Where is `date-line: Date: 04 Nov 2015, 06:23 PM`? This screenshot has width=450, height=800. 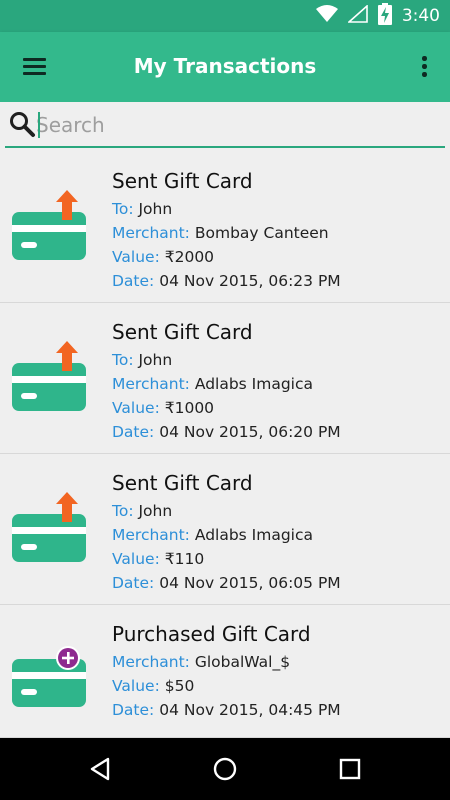
date-line: Date: 04 Nov 2015, 06:23 PM is located at coordinates (226, 281).